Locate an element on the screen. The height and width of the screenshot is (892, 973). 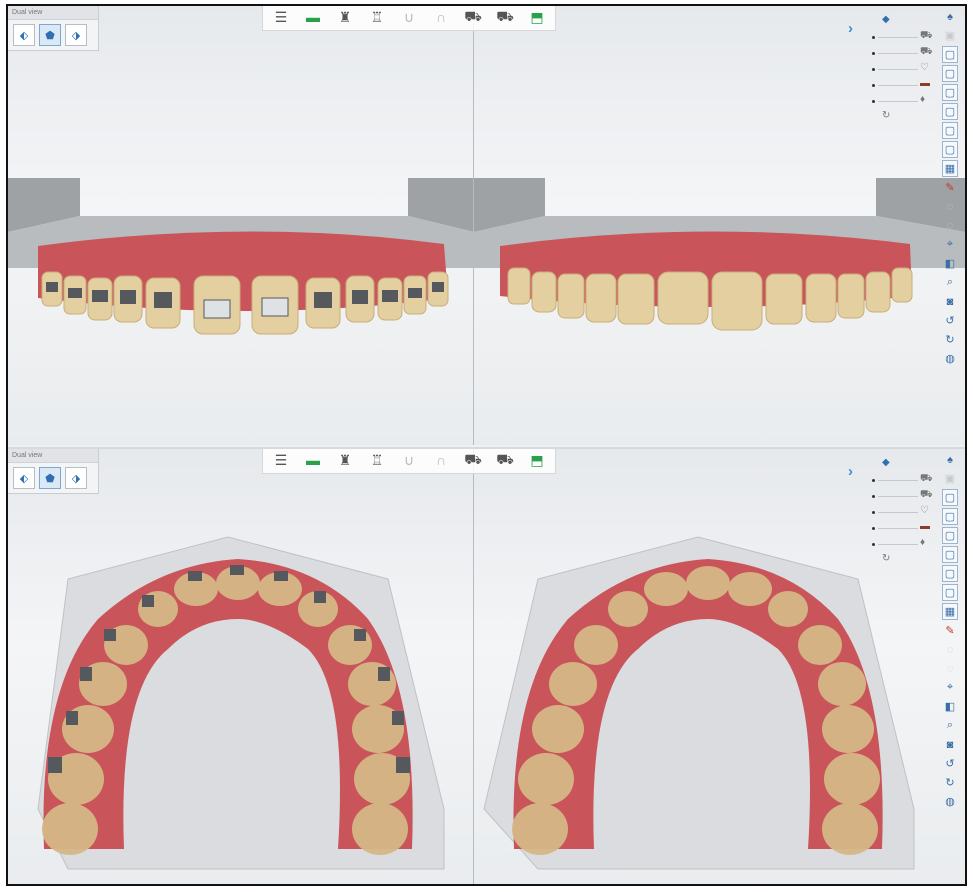
bottom-toolbar: ☰ ▬ ♜ ♖ ∪ ∩ ⛟ ⛟ ⬒ is located at coordinates (409, 461).